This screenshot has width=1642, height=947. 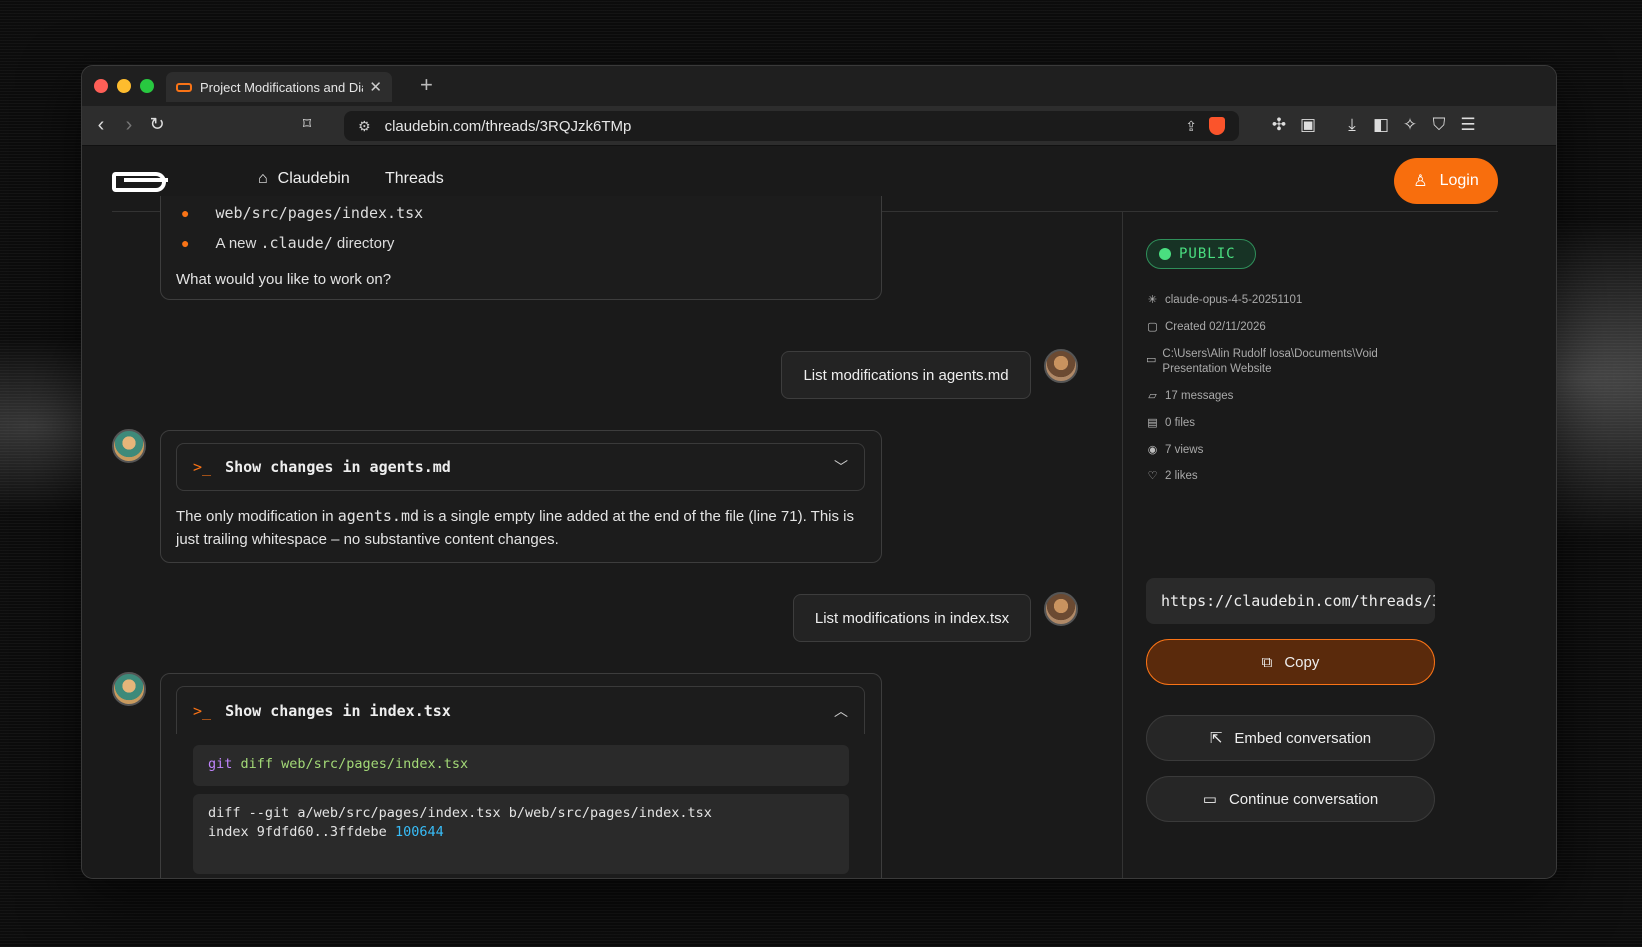 What do you see at coordinates (1152, 327) in the screenshot?
I see `calendar-icon: ▢` at bounding box center [1152, 327].